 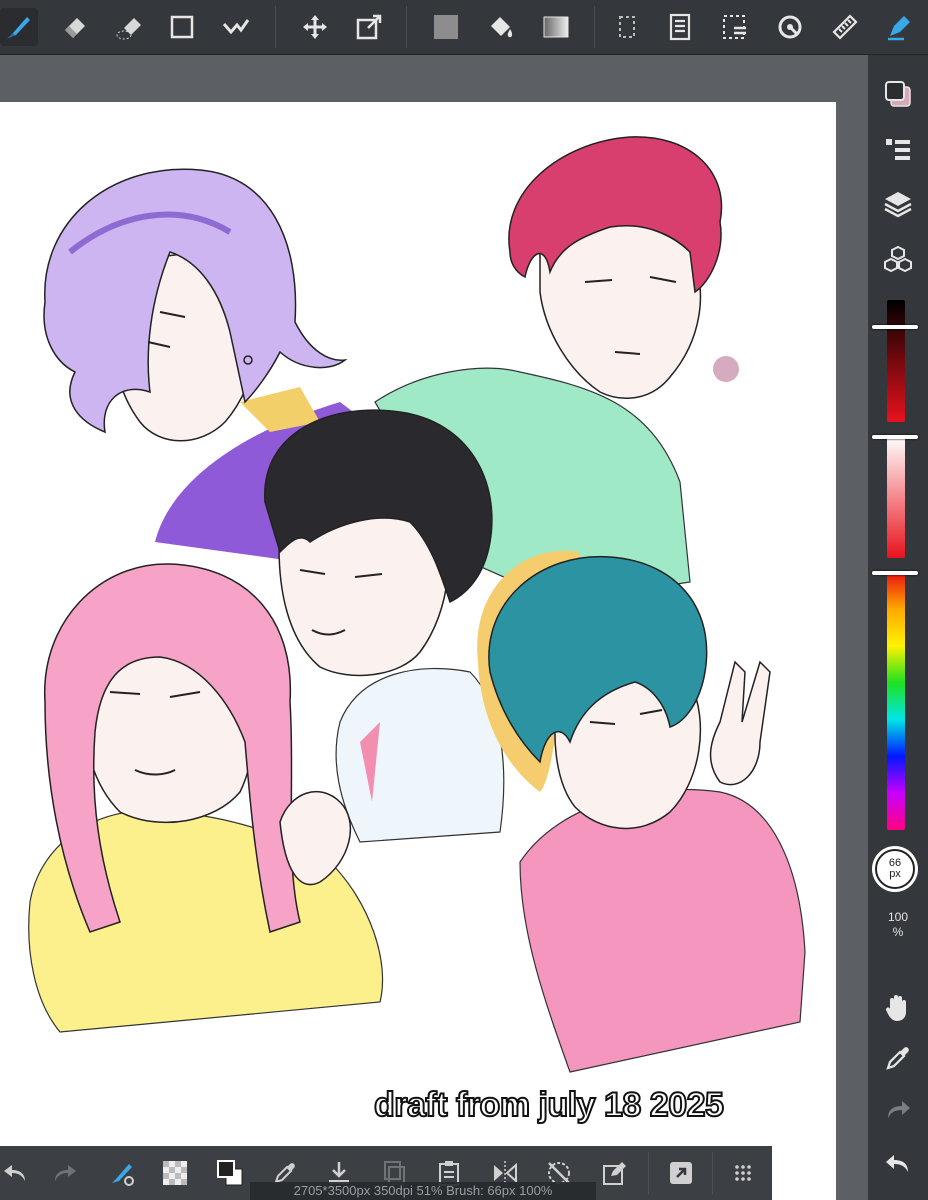 I want to click on square-icon, so click(x=182, y=27).